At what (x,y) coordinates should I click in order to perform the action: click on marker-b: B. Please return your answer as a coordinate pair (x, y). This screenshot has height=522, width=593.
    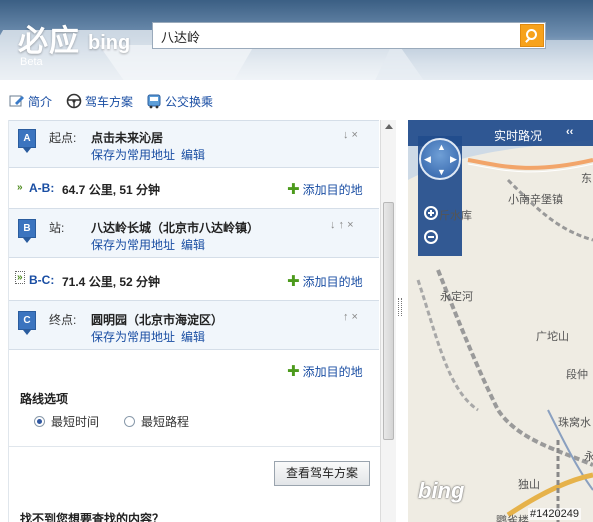
    Looking at the image, I should click on (27, 231).